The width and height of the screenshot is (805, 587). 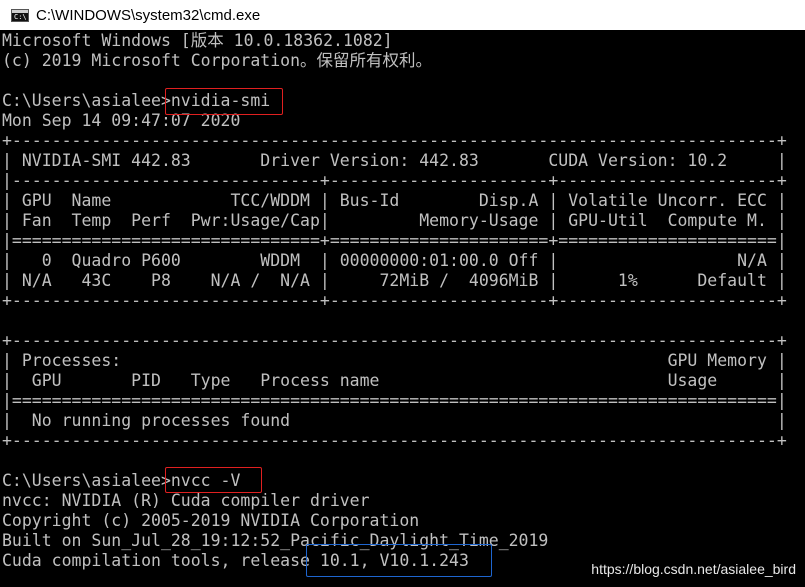 I want to click on processes-data-row: | No running processes found |, so click(x=394, y=420).